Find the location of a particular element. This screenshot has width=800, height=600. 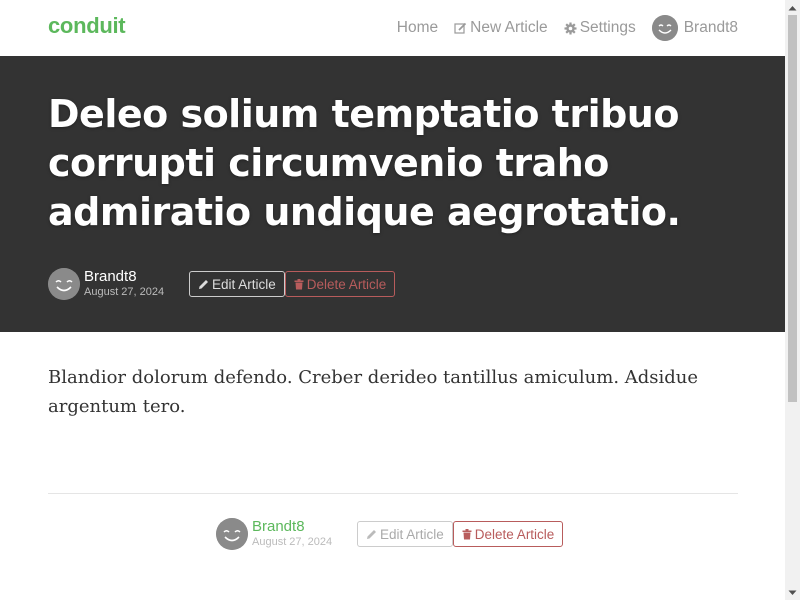

nav-profile-link: Brandt8 is located at coordinates (694, 28).